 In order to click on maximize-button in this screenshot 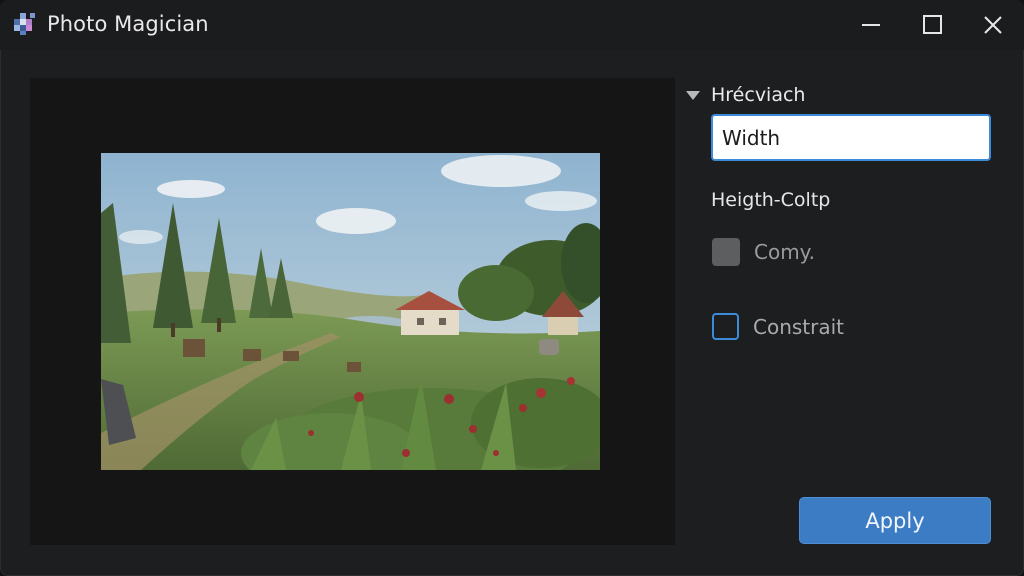, I will do `click(932, 25)`.